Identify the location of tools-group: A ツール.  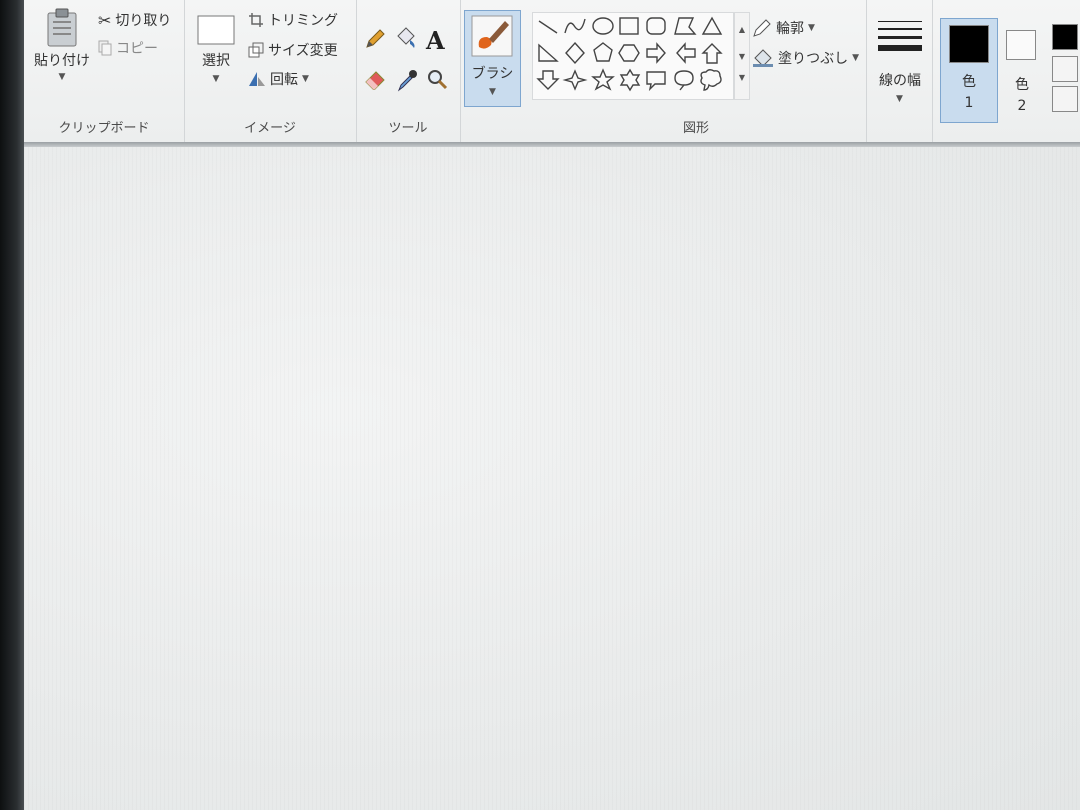
(408, 71).